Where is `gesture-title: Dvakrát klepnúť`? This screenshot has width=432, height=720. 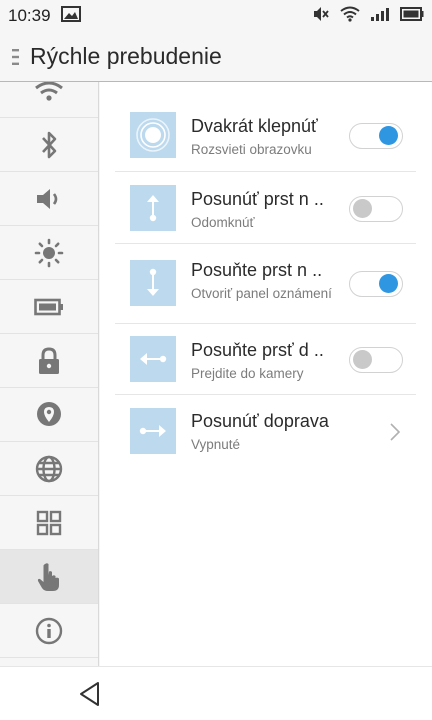
gesture-title: Dvakrát klepnúť is located at coordinates (254, 126).